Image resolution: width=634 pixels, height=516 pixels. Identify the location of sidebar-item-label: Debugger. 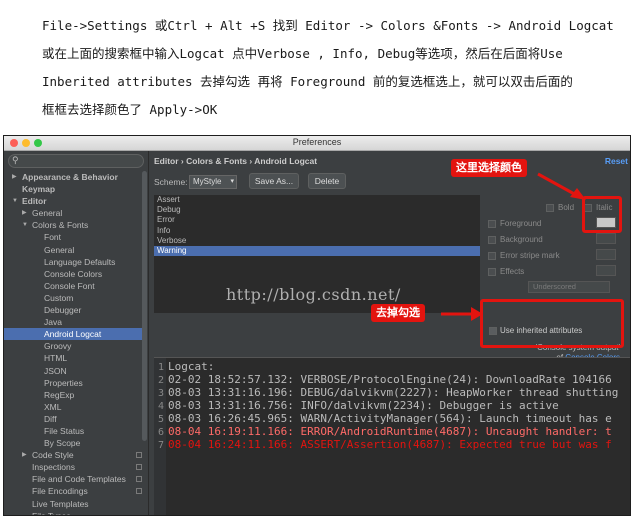
(63, 310).